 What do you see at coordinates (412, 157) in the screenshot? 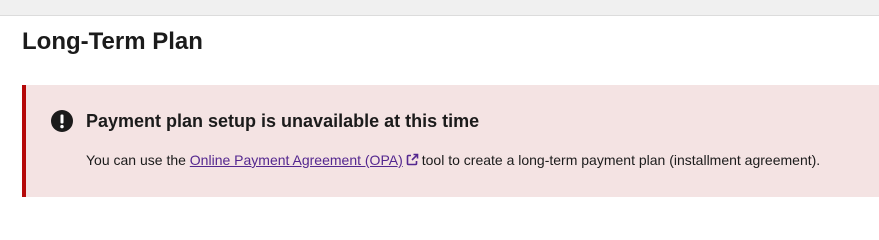
I see `external-link-icon` at bounding box center [412, 157].